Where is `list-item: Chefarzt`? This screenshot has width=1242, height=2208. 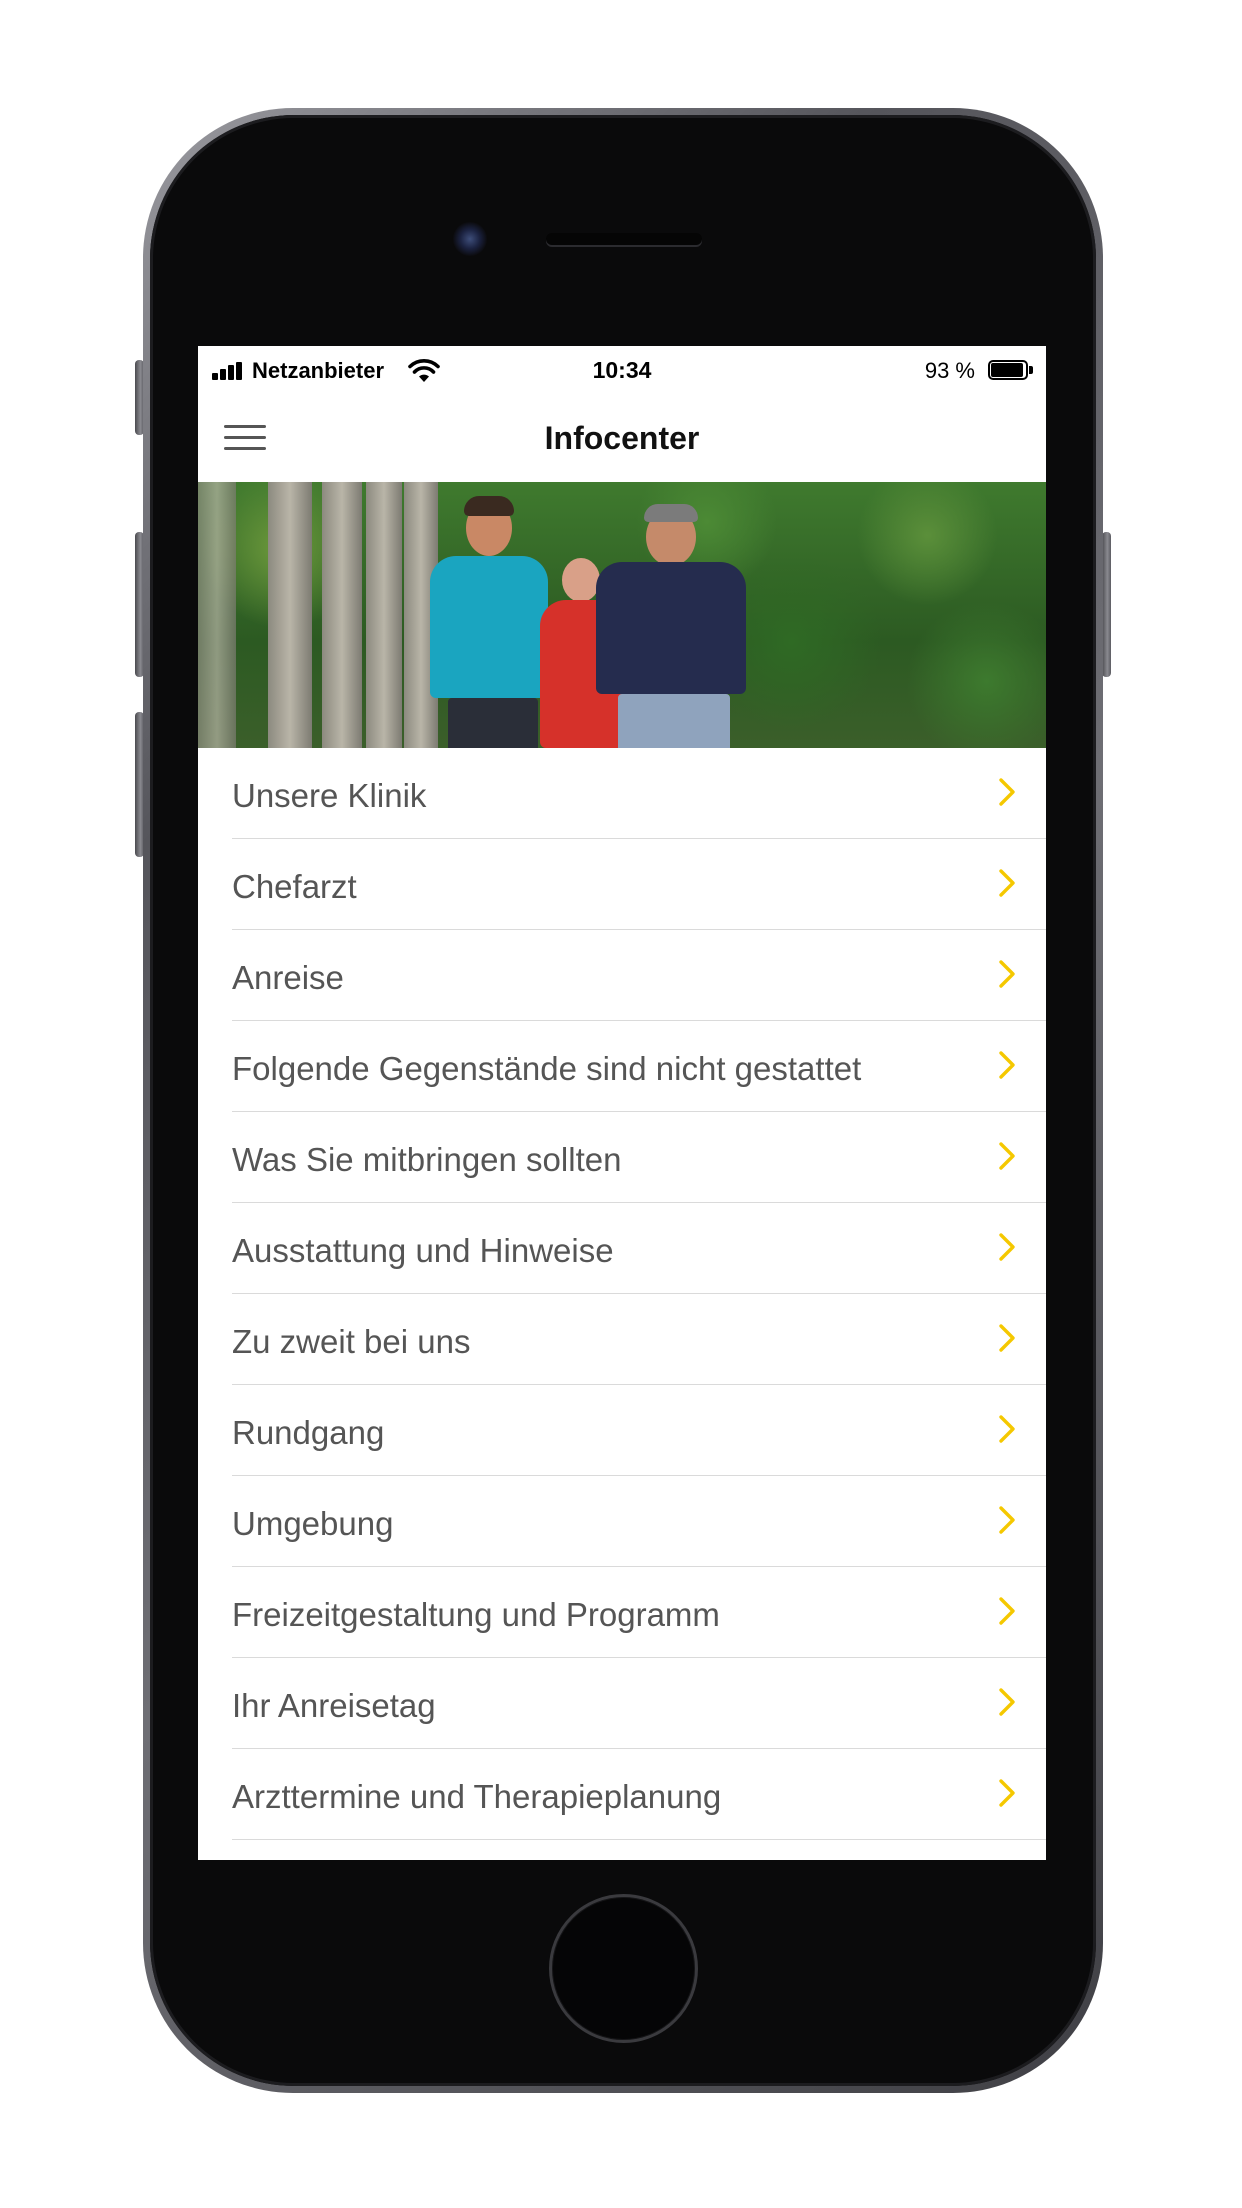
list-item: Chefarzt is located at coordinates (639, 884).